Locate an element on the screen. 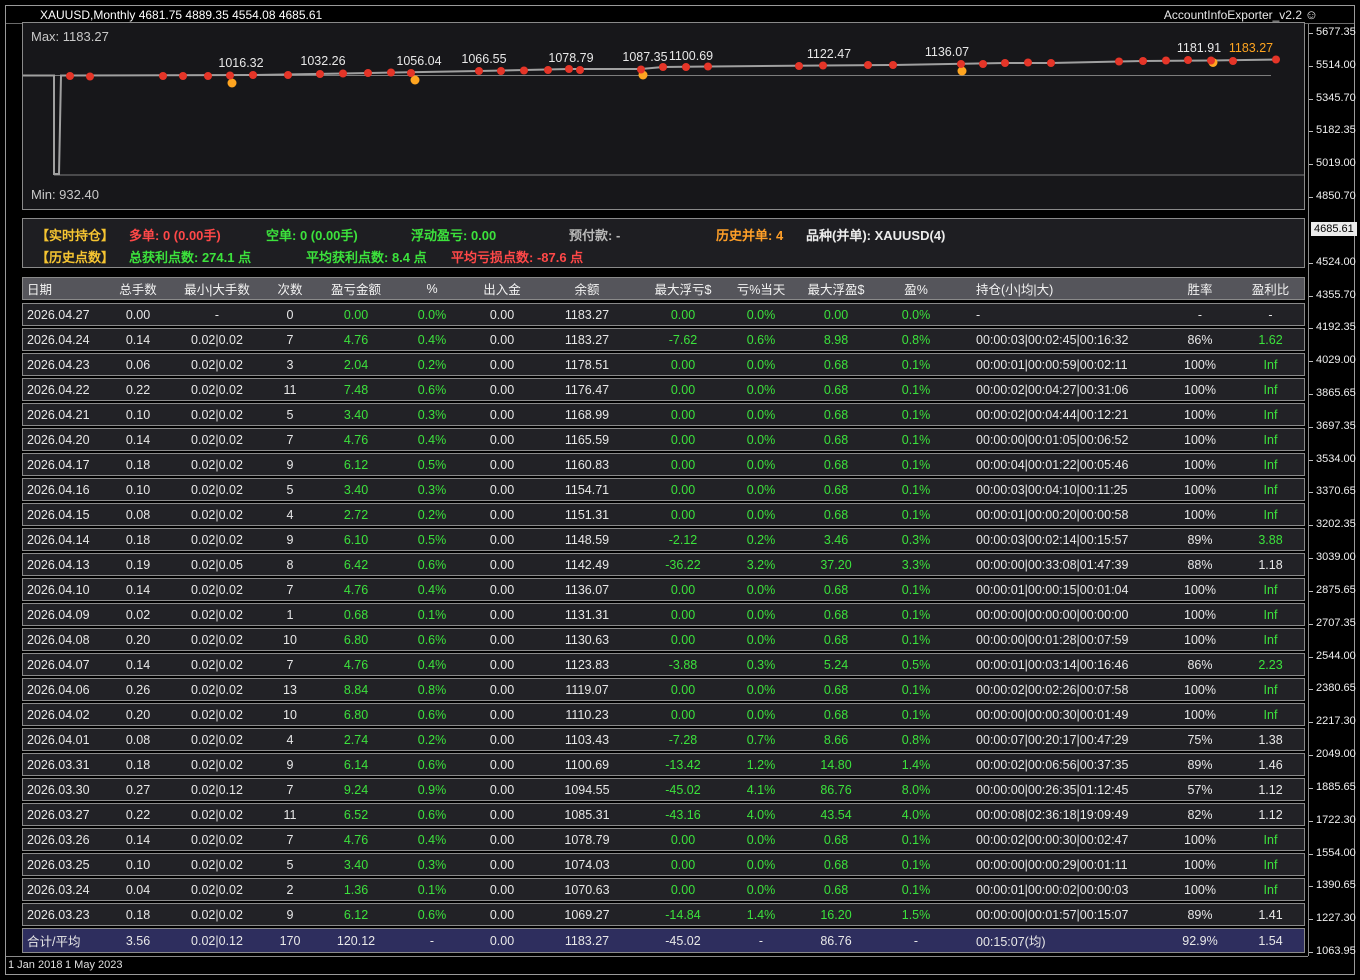  table-cell: 00:15:07(均) is located at coordinates (1011, 942).